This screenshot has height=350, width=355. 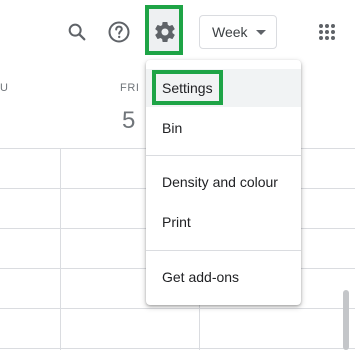 What do you see at coordinates (261, 32) in the screenshot?
I see `chevron-down-icon` at bounding box center [261, 32].